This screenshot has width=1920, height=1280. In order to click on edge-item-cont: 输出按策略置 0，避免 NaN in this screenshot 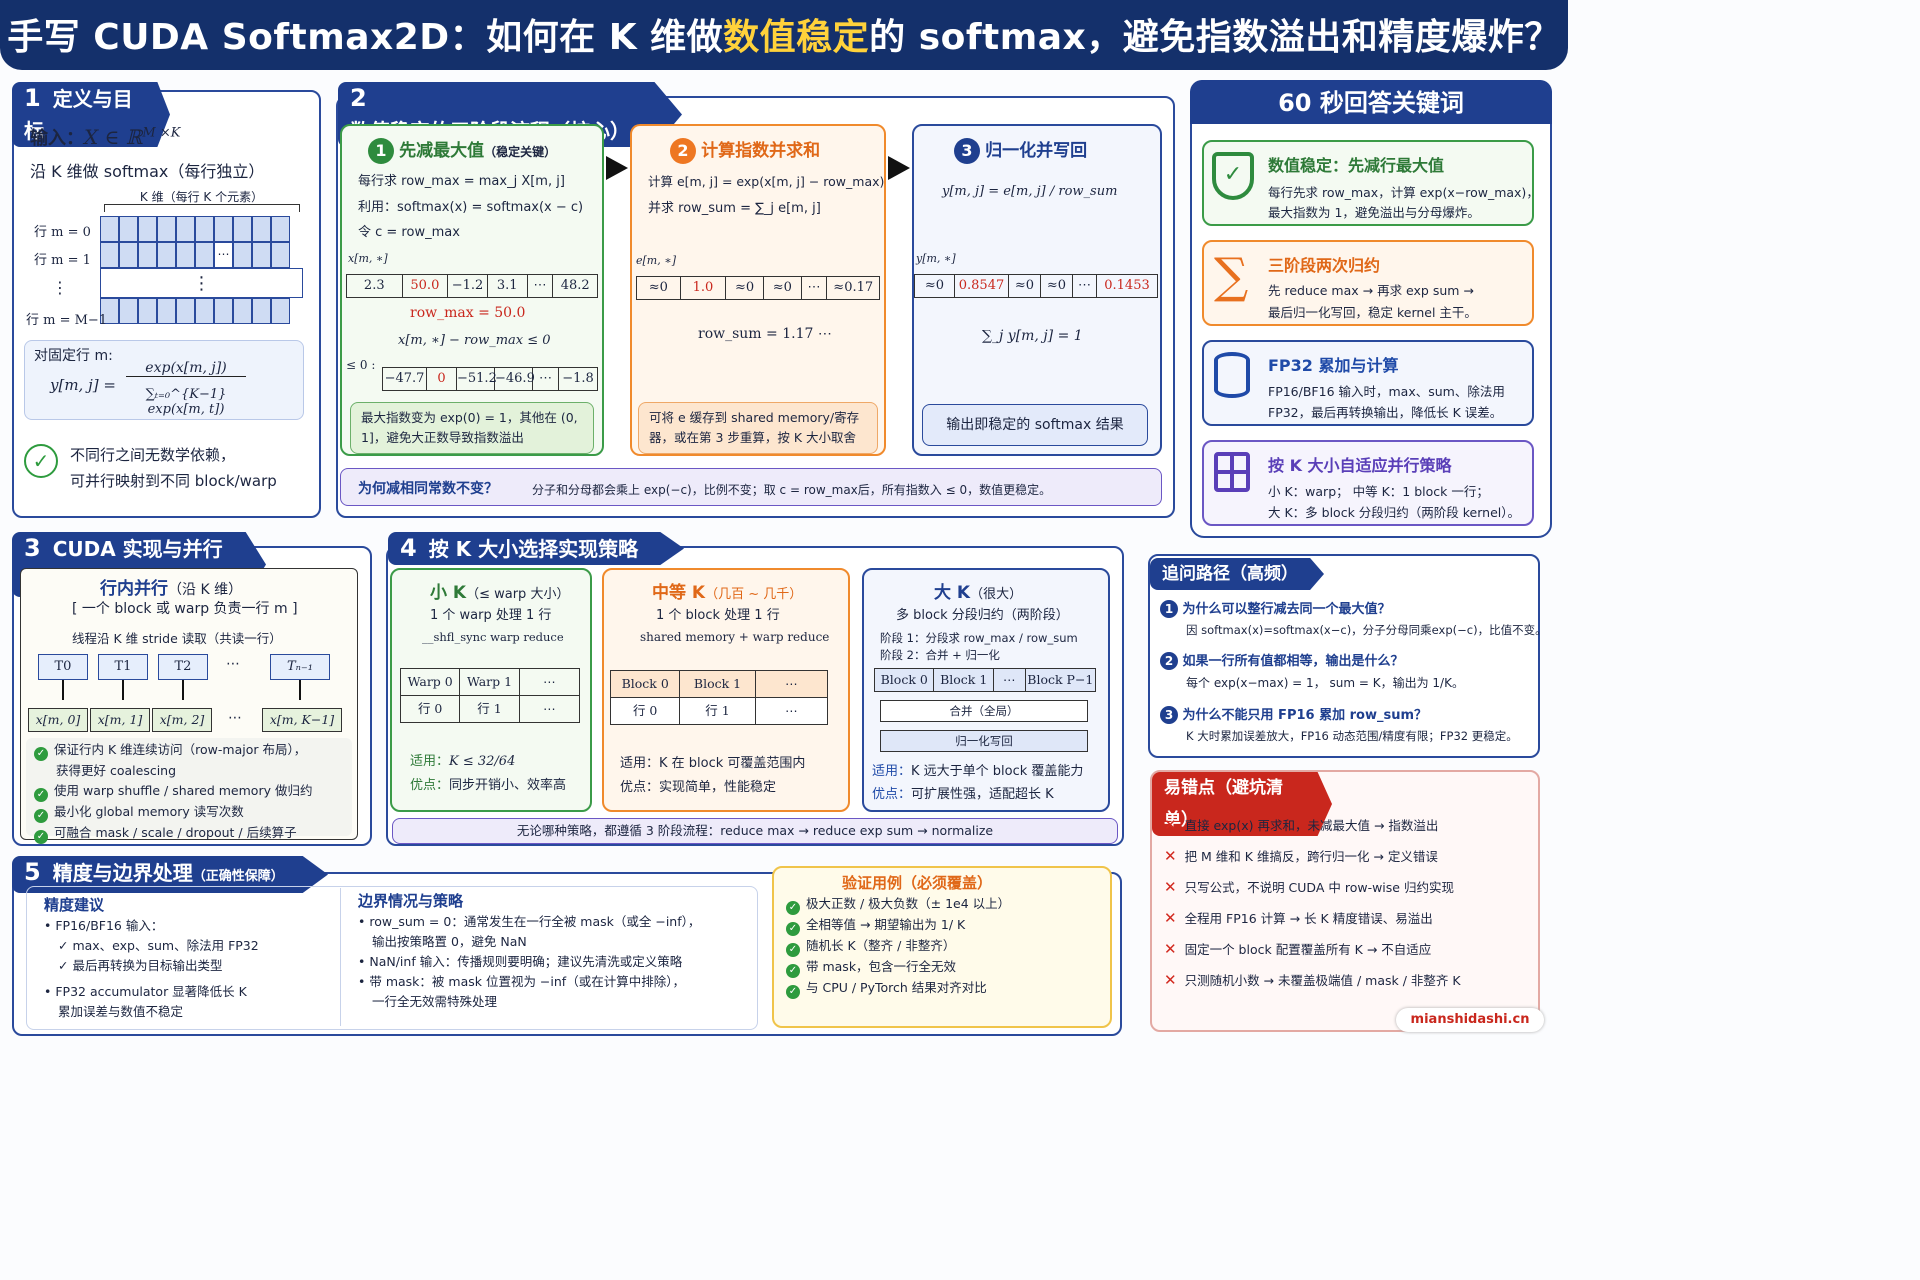, I will do `click(449, 941)`.